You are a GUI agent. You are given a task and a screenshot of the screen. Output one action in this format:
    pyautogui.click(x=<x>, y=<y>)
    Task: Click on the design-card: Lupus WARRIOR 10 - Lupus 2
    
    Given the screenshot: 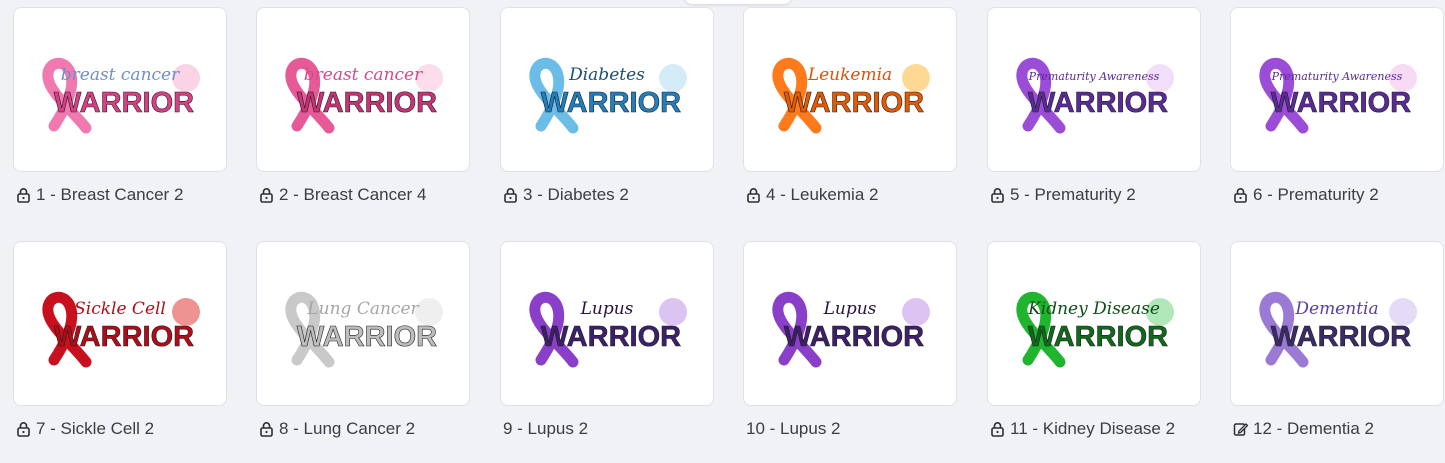 What is the action you would take?
    pyautogui.click(x=851, y=343)
    